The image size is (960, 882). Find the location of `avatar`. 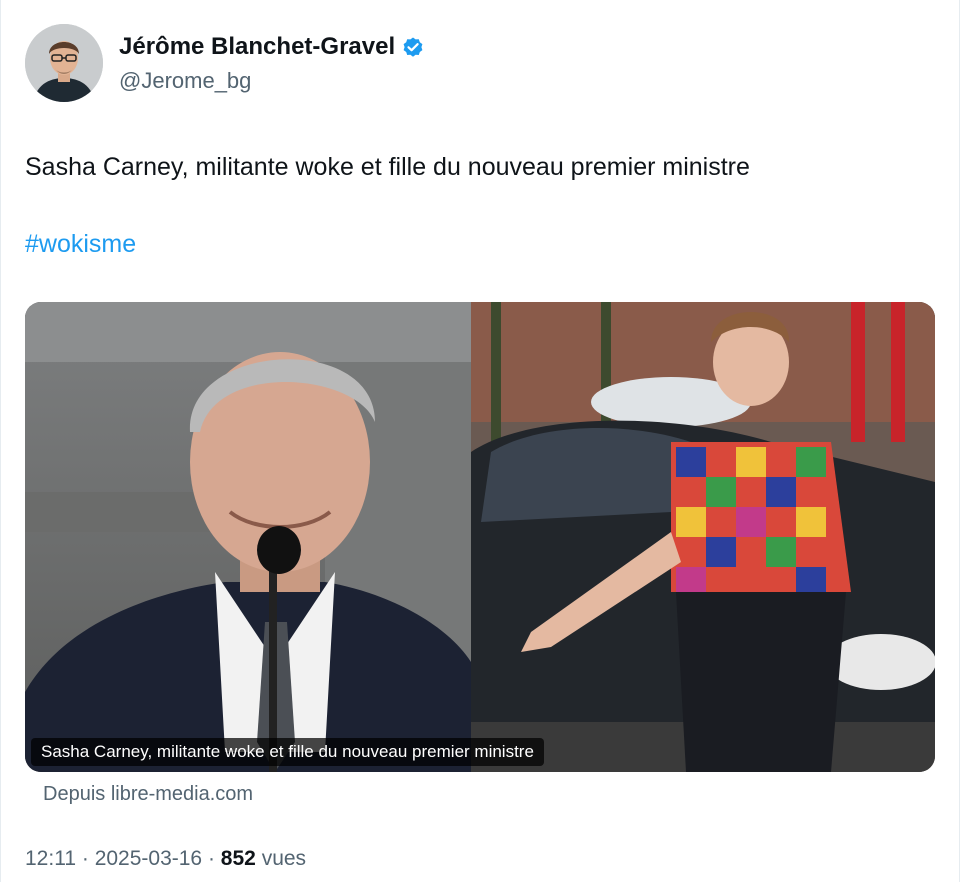

avatar is located at coordinates (64, 63).